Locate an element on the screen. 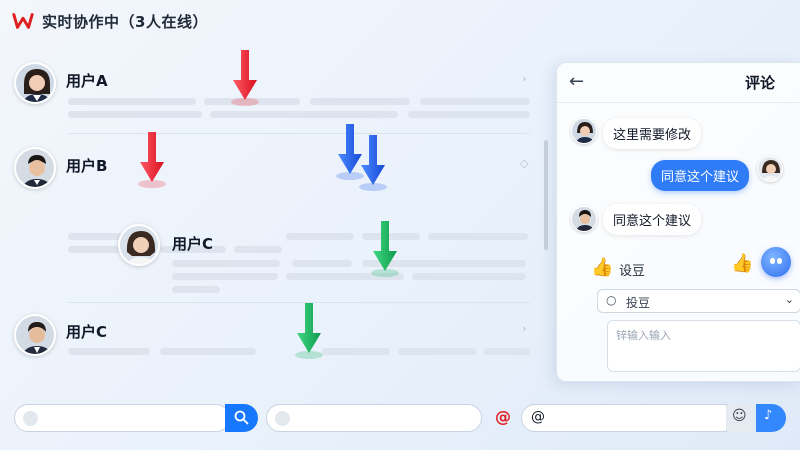  smile-icon: ☺ is located at coordinates (739, 416).